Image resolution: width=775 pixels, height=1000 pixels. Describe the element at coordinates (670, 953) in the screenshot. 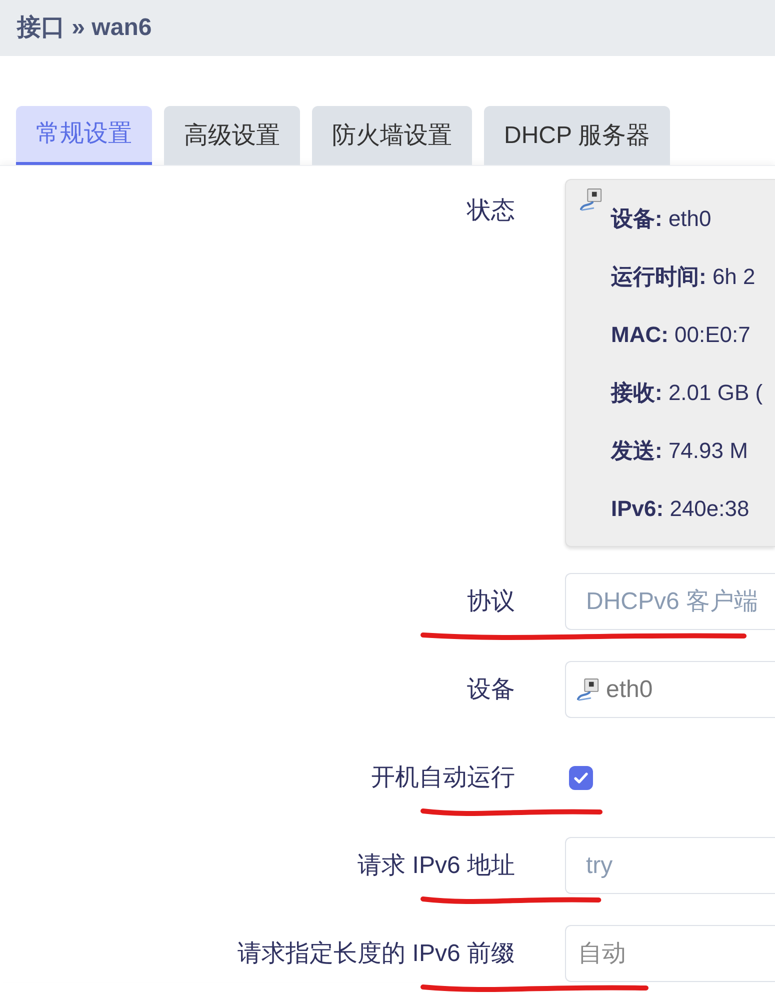

I see `input-field: 自动` at that location.